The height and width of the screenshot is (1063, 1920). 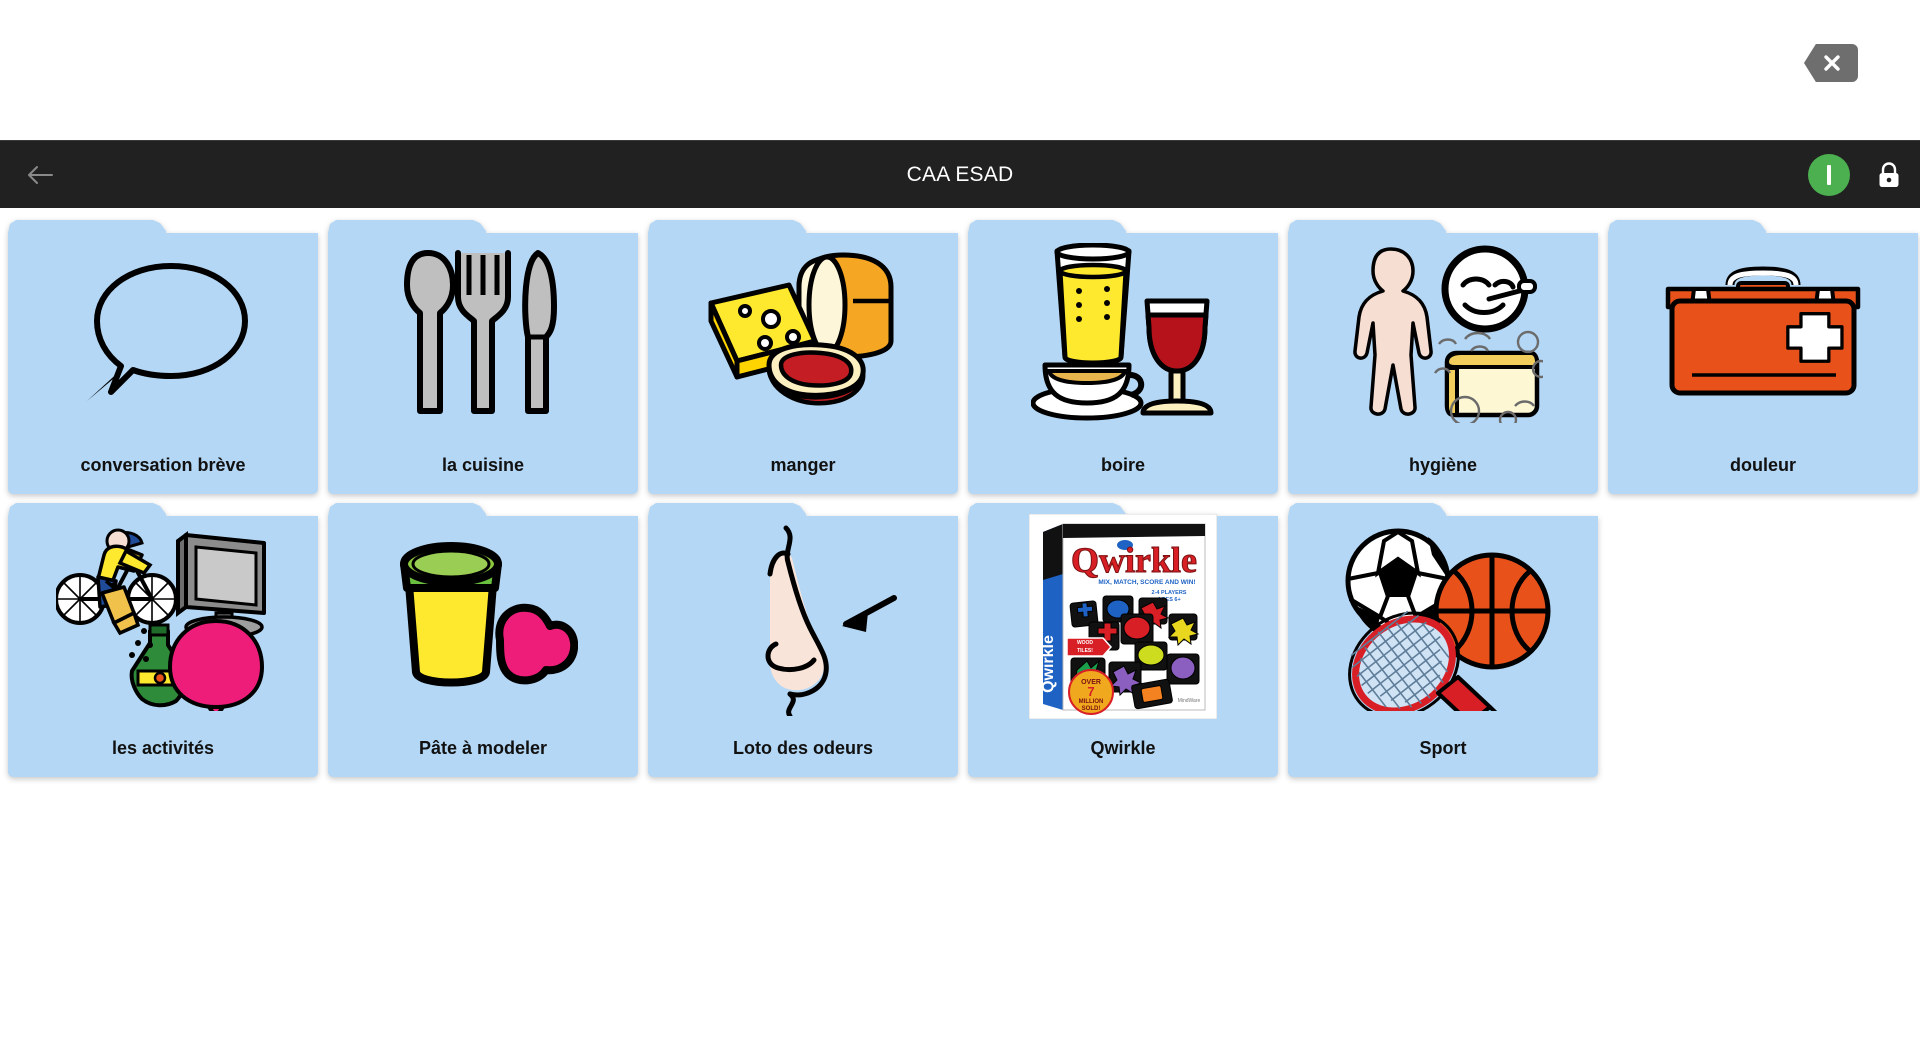 I want to click on header-actions: I, so click(x=1855, y=174).